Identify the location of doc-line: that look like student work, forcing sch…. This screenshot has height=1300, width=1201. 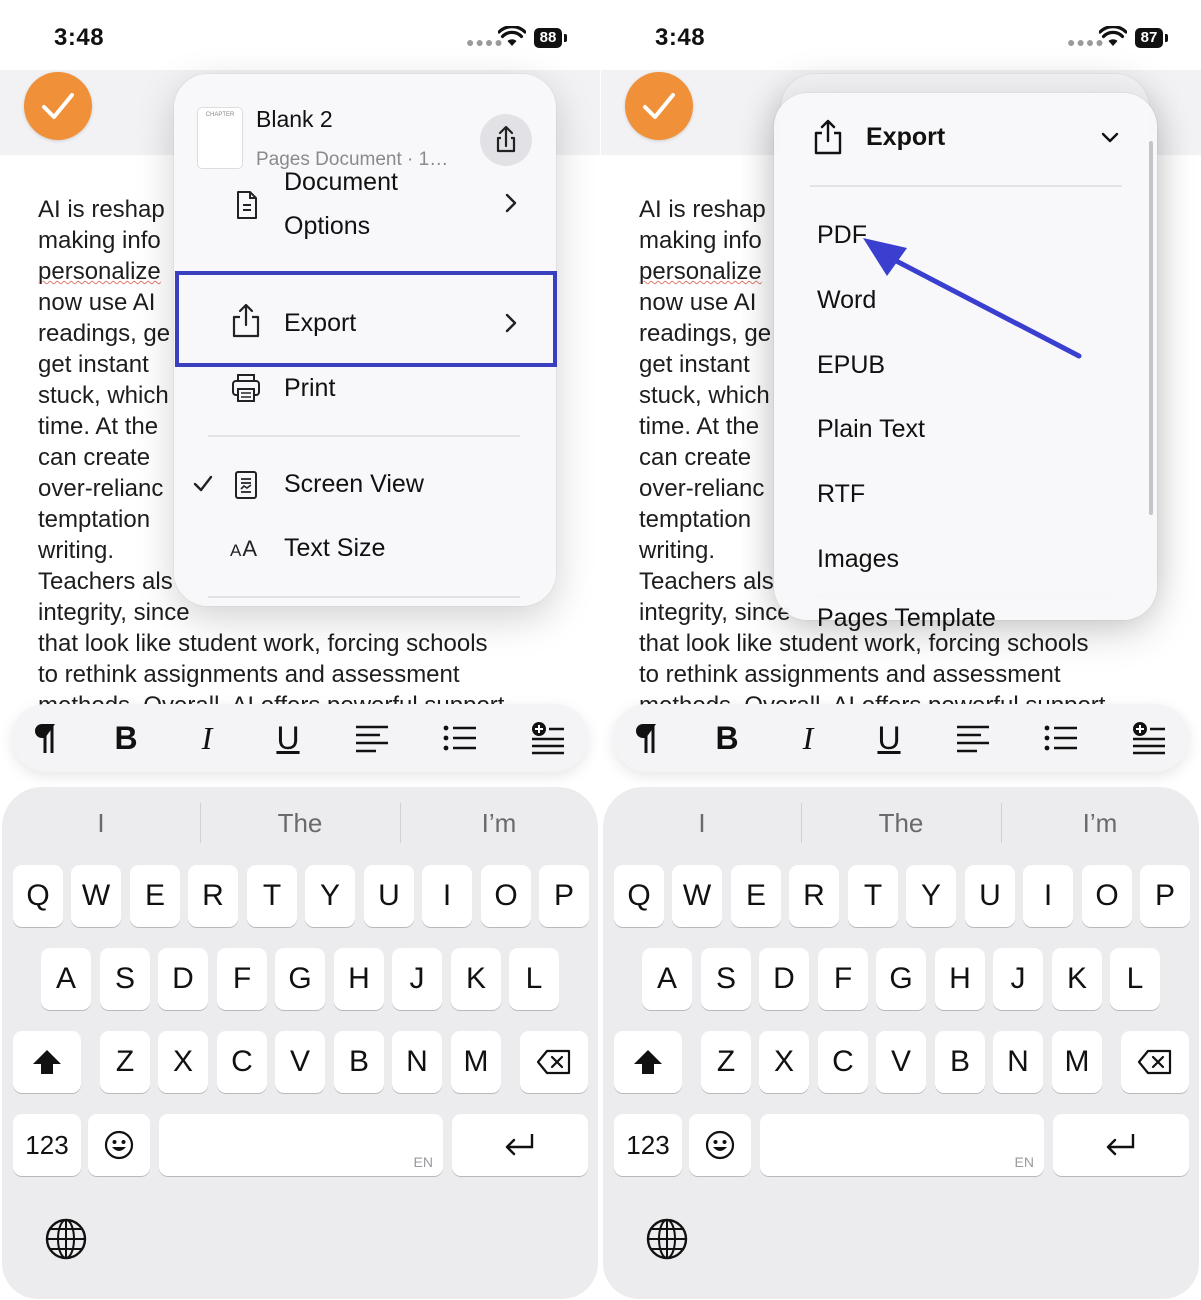
(263, 643).